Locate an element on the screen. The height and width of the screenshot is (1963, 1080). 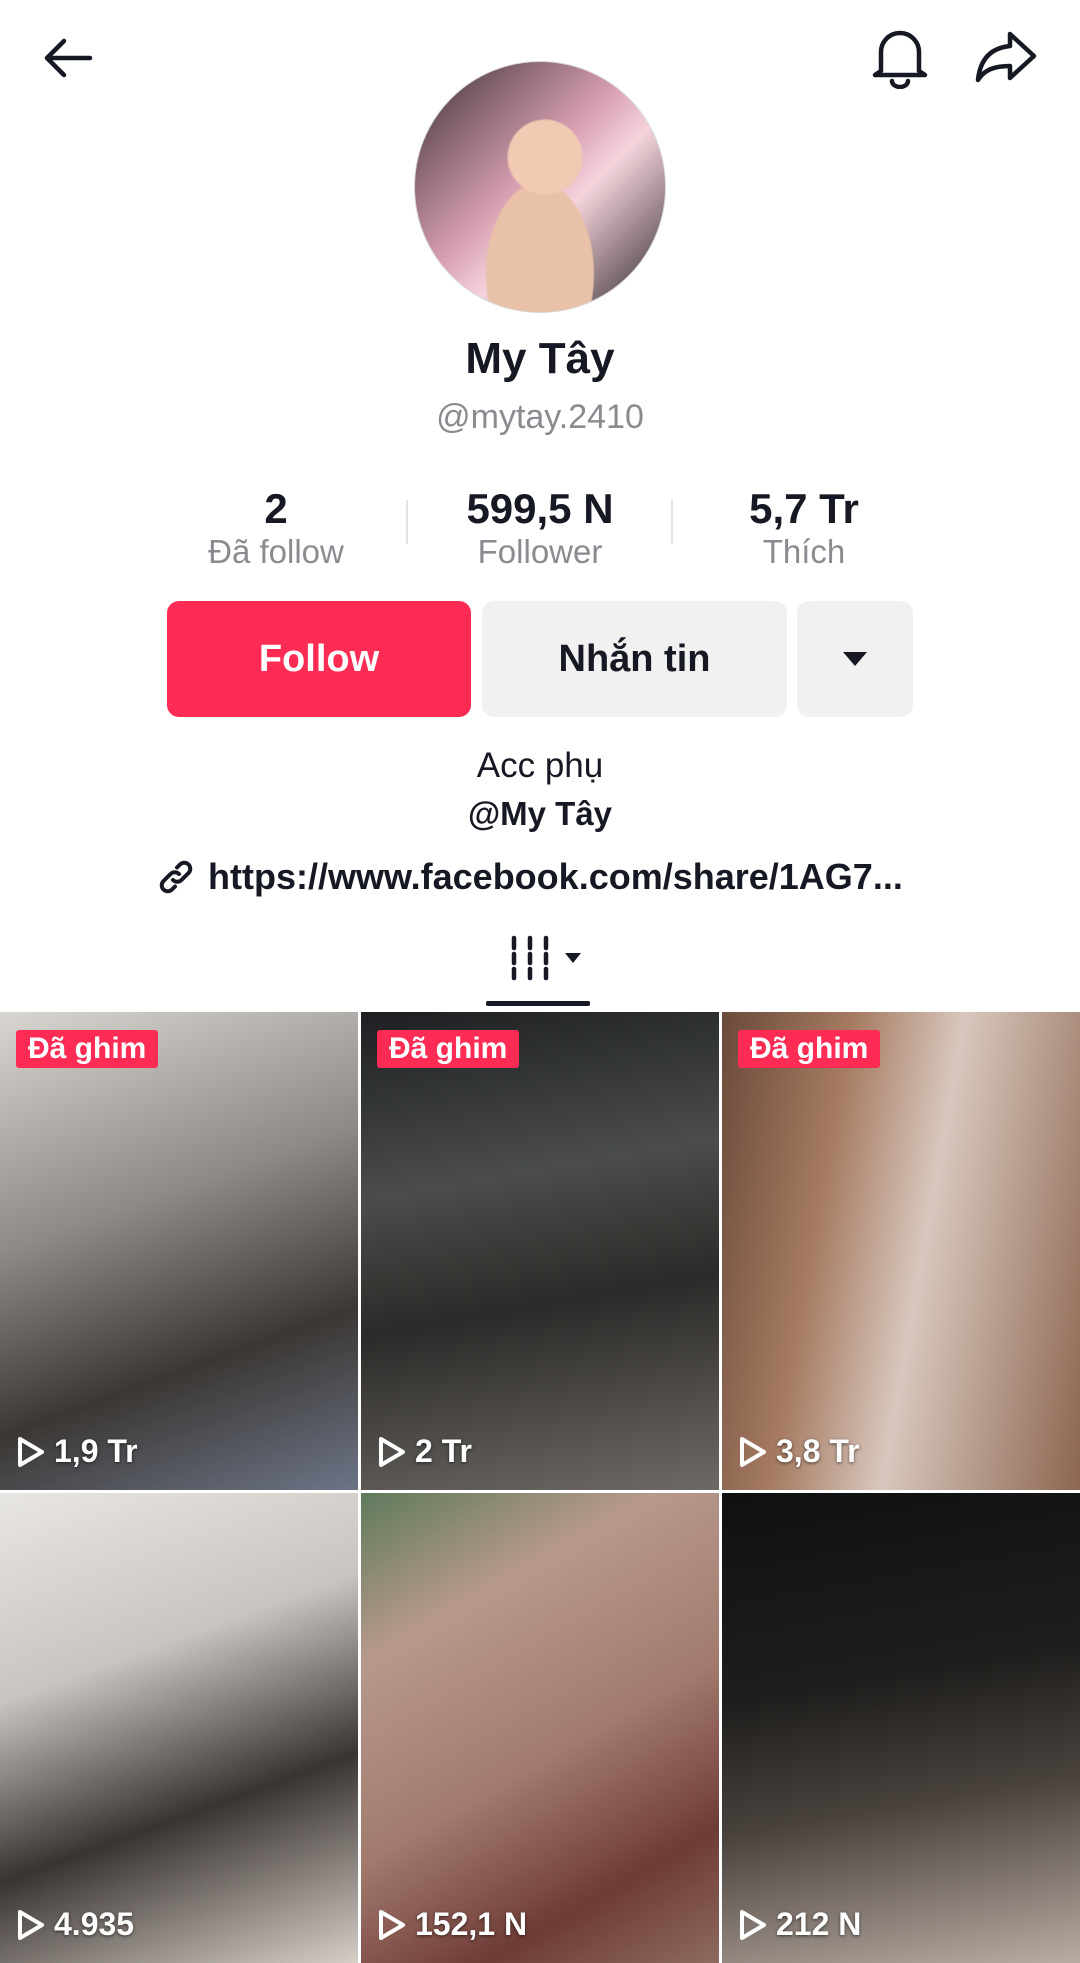
view-count: 4.935 is located at coordinates (75, 1924).